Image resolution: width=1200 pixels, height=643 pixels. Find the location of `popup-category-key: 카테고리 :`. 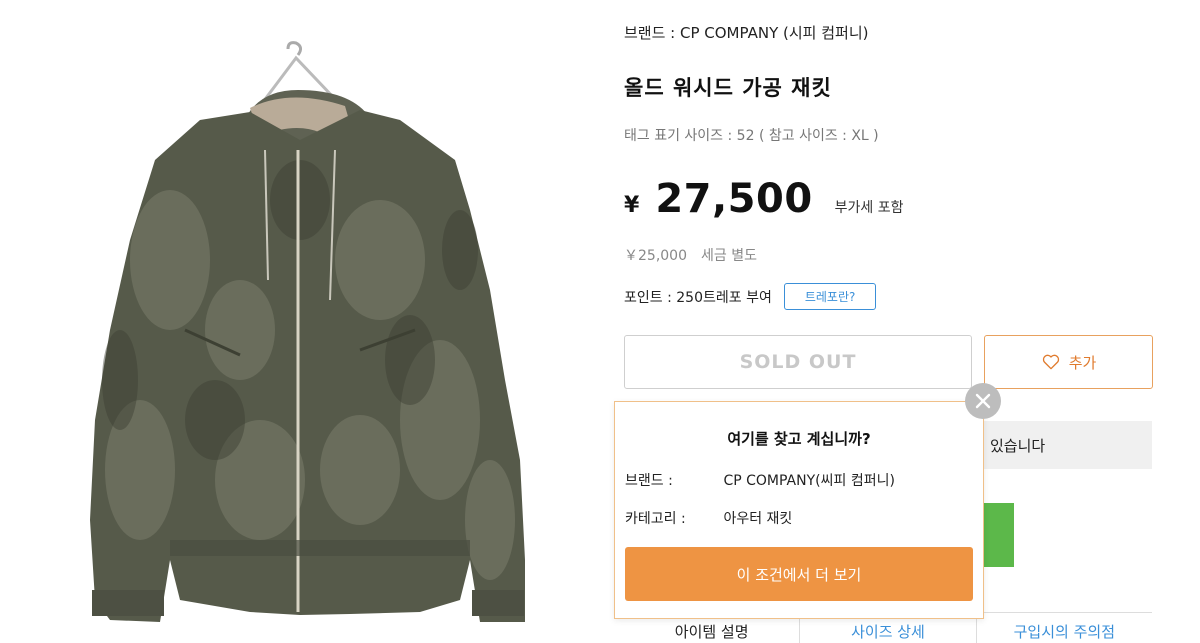

popup-category-key: 카테고리 : is located at coordinates (655, 519).